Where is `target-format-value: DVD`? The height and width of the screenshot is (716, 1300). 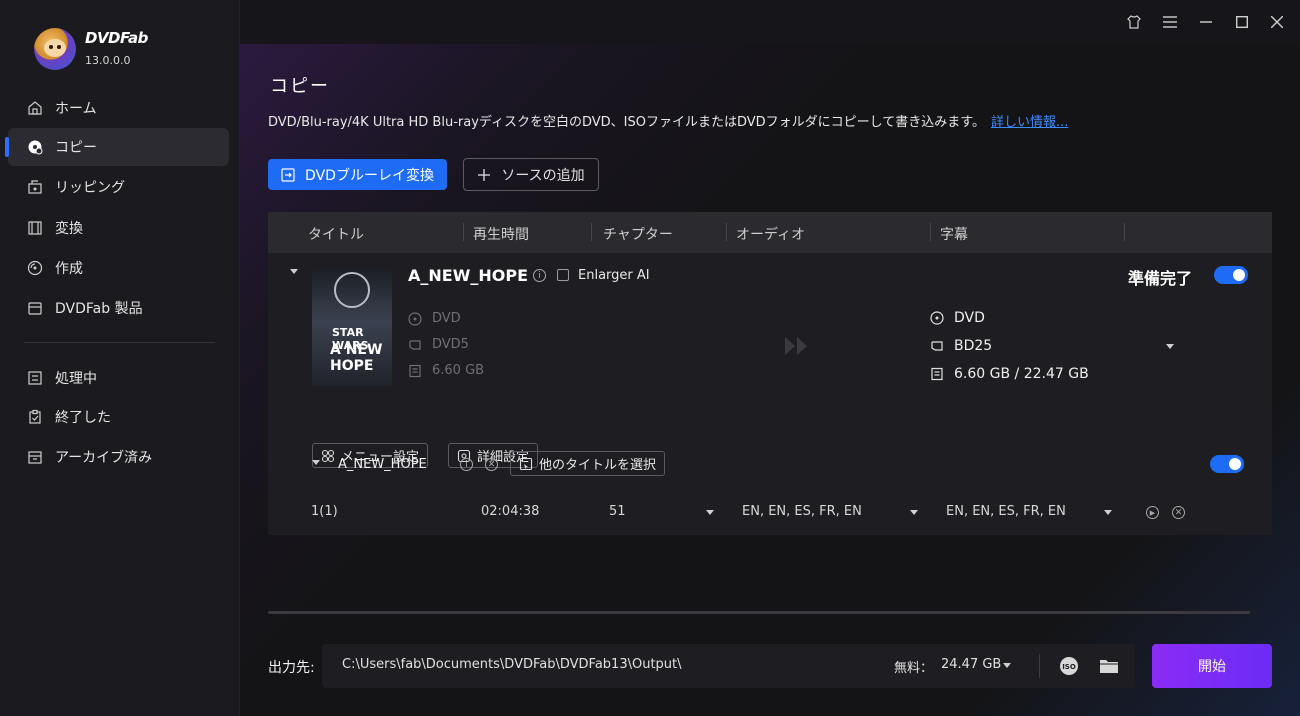 target-format-value: DVD is located at coordinates (969, 318).